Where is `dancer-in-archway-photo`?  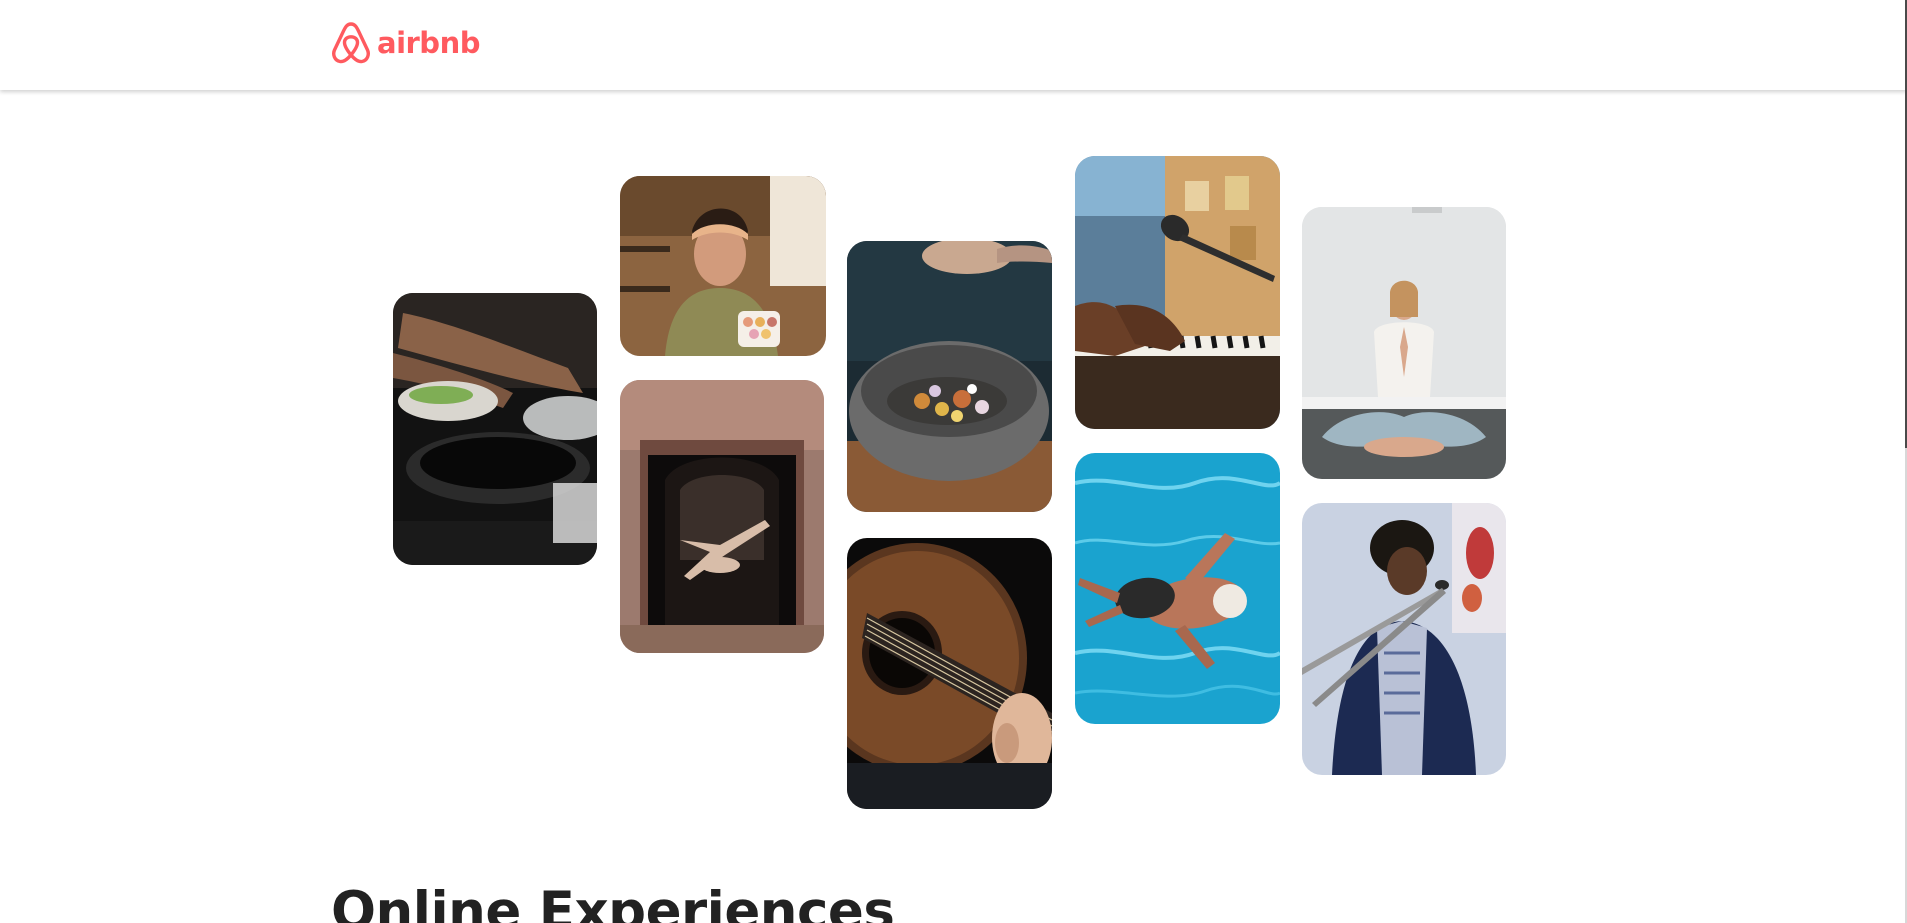
dancer-in-archway-photo is located at coordinates (722, 516).